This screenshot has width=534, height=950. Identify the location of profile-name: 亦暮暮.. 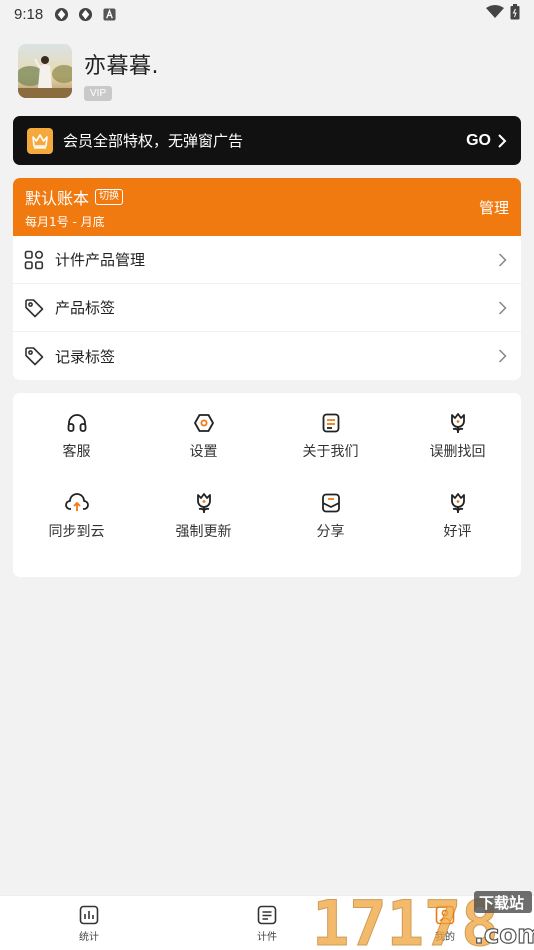
(121, 66).